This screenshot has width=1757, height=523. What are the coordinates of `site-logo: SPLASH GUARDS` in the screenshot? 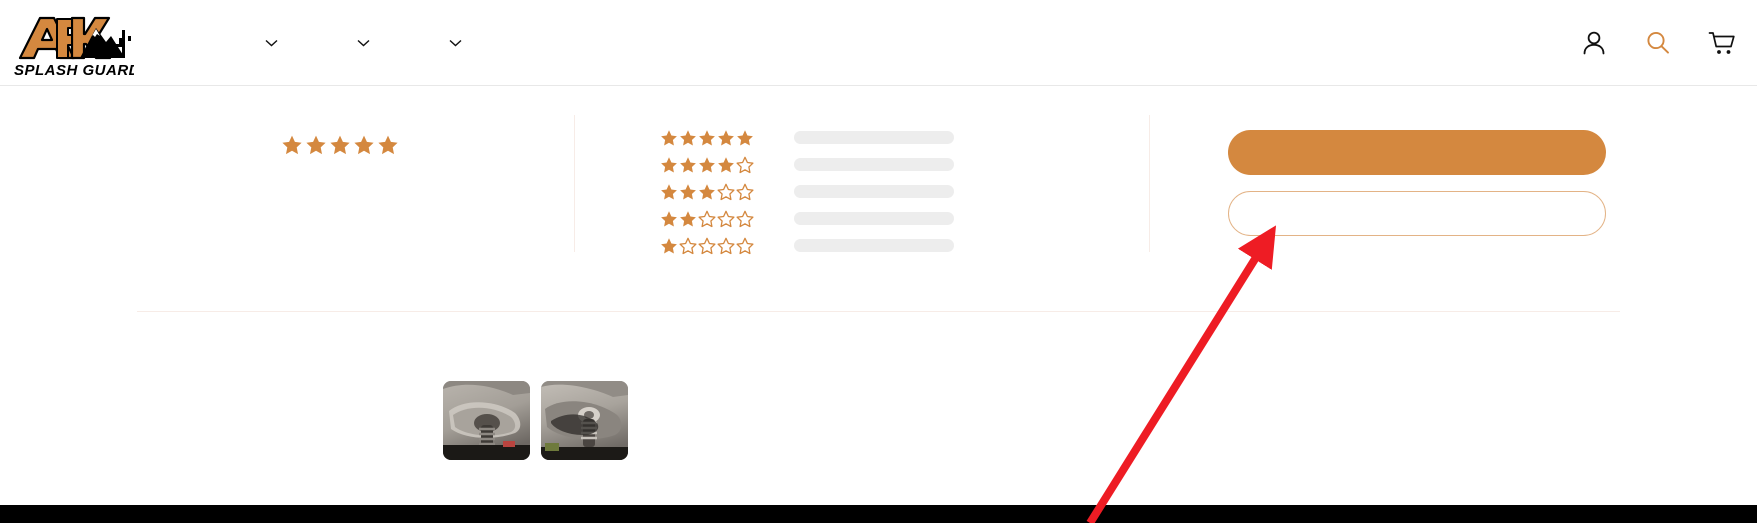 It's located at (72, 43).